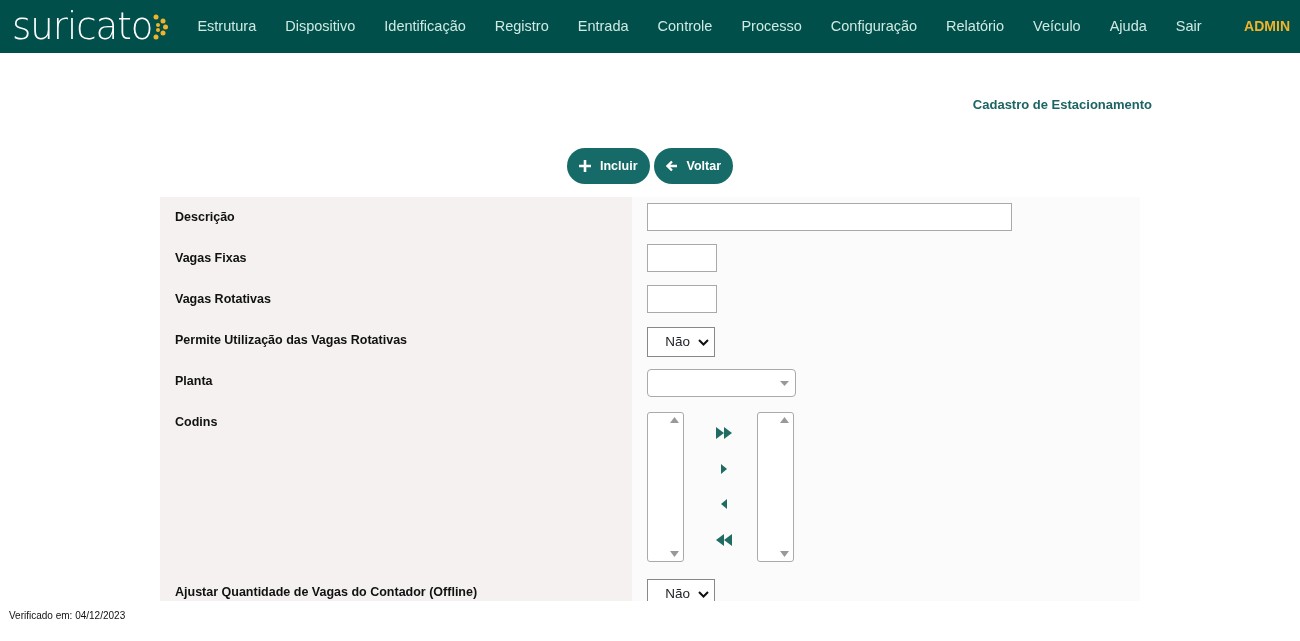  I want to click on left-icon, so click(724, 504).